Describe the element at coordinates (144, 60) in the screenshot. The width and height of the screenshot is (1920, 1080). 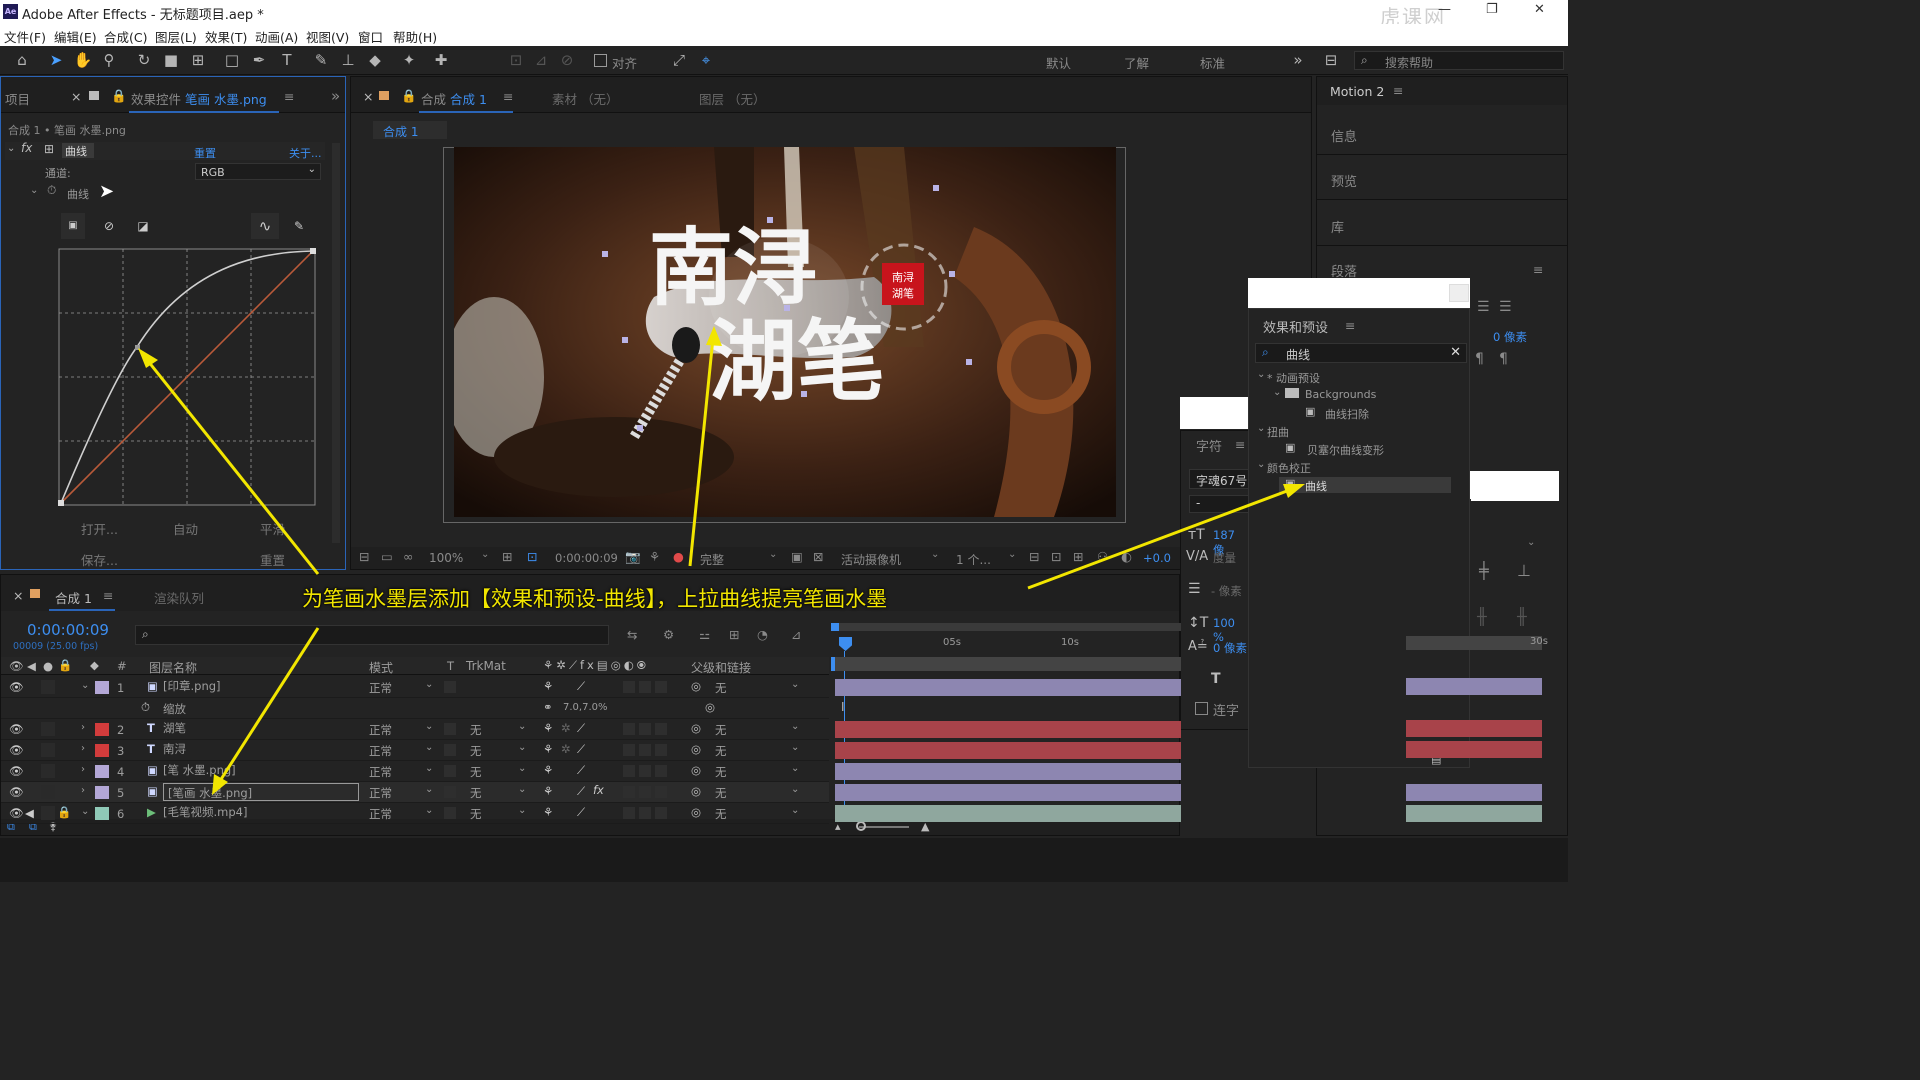
I see `rotate-tool-icon: ↻` at that location.